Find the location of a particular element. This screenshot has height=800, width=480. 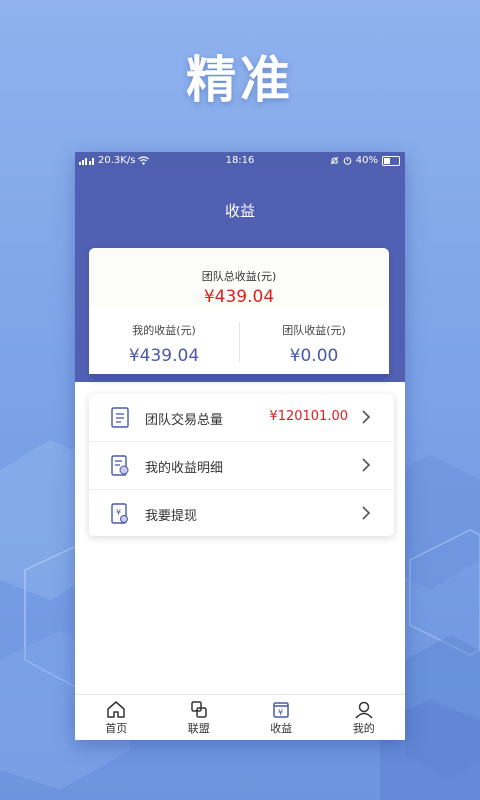

my-earnings-section: 我的收益(元) ¥439.04 is located at coordinates (164, 344).